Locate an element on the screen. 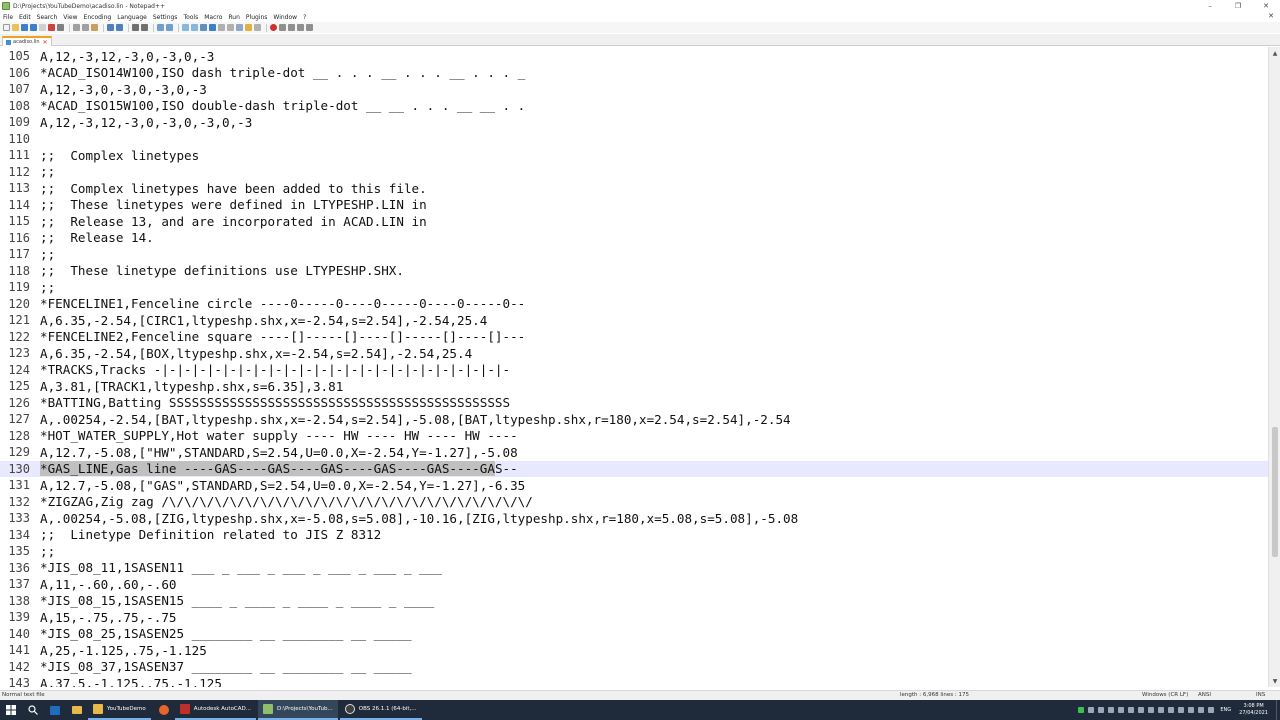 The height and width of the screenshot is (720, 1280). editor-line: 111 ;; Complex linetypes is located at coordinates (634, 155).